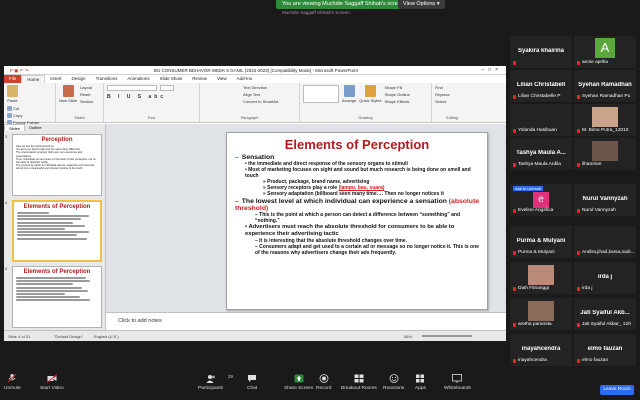 The height and width of the screenshot is (400, 640). Describe the element at coordinates (595, 62) in the screenshot. I see `participant-subname: annie aprilia` at that location.